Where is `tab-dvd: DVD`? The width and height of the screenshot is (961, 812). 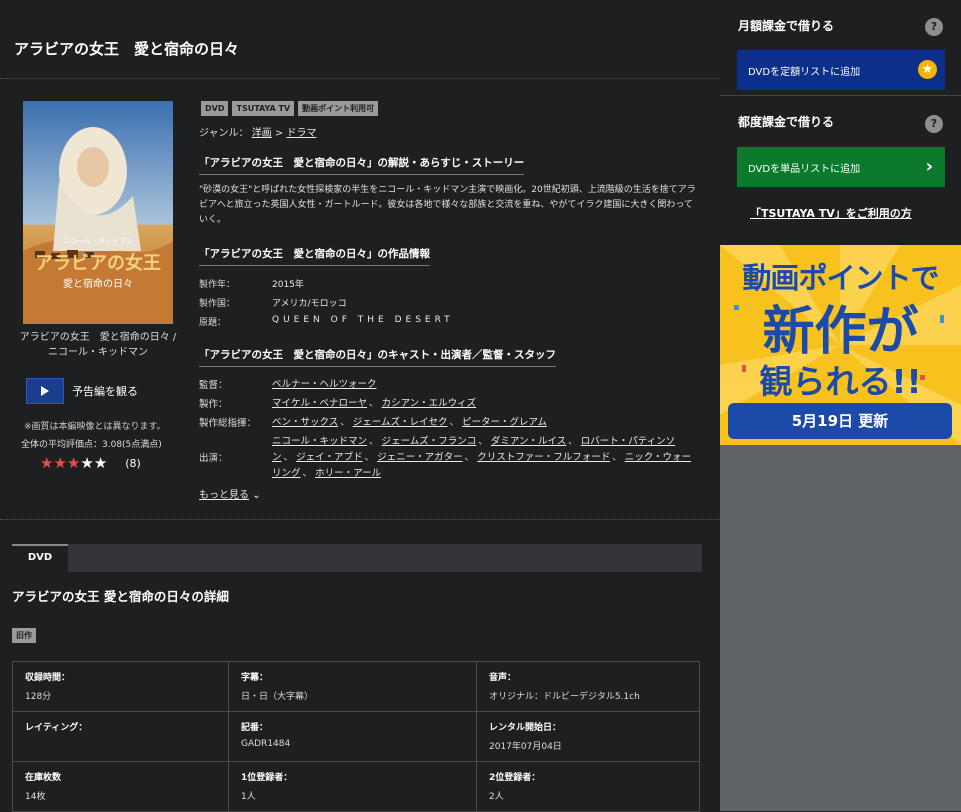
tab-dvd: DVD is located at coordinates (40, 558).